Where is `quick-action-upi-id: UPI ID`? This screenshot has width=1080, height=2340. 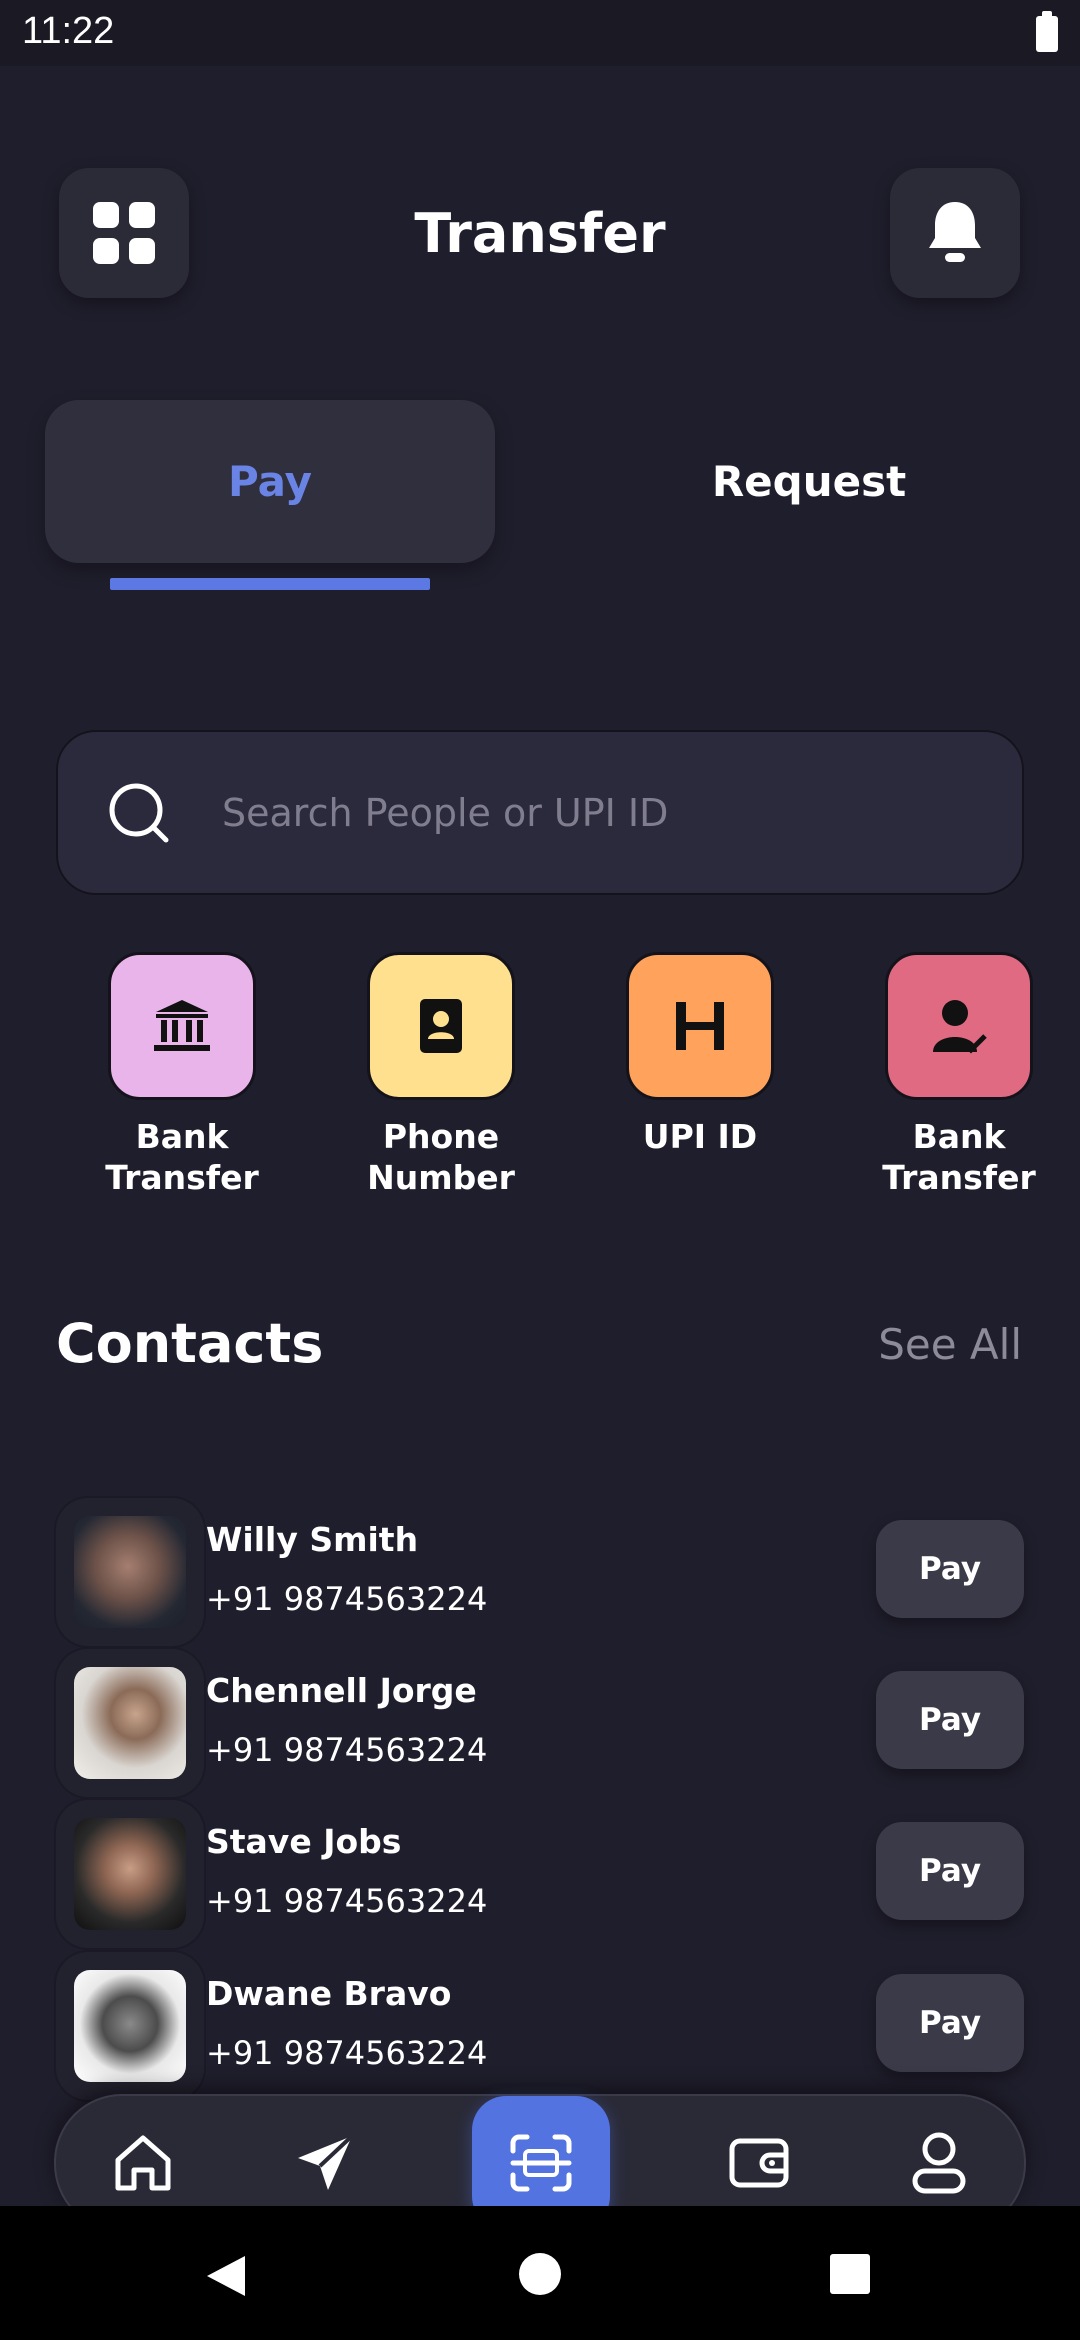 quick-action-upi-id: UPI ID is located at coordinates (700, 1054).